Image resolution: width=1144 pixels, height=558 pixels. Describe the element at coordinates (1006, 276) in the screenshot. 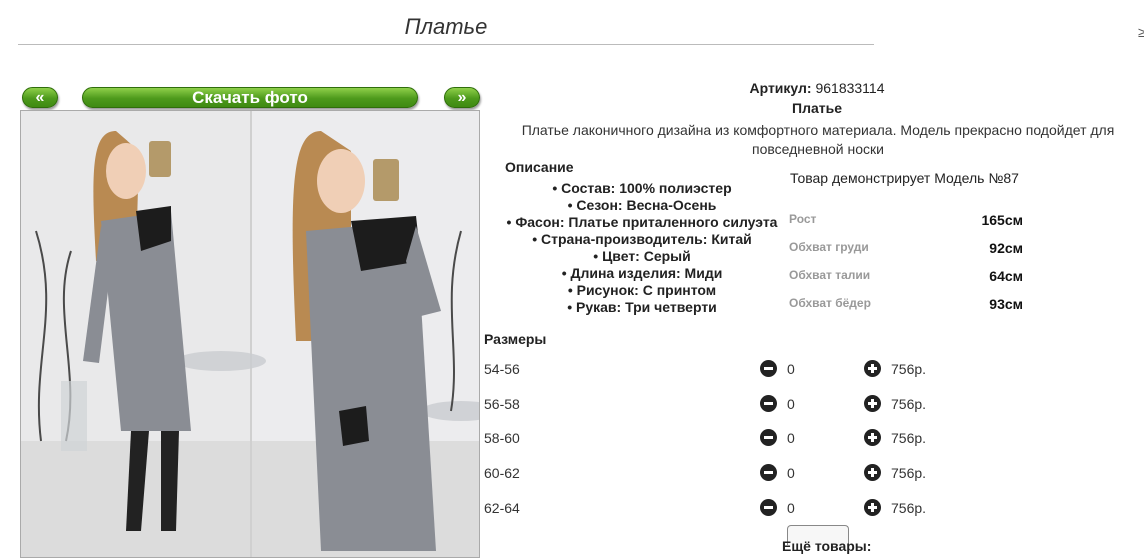

I see `measurement-value: 64см` at that location.